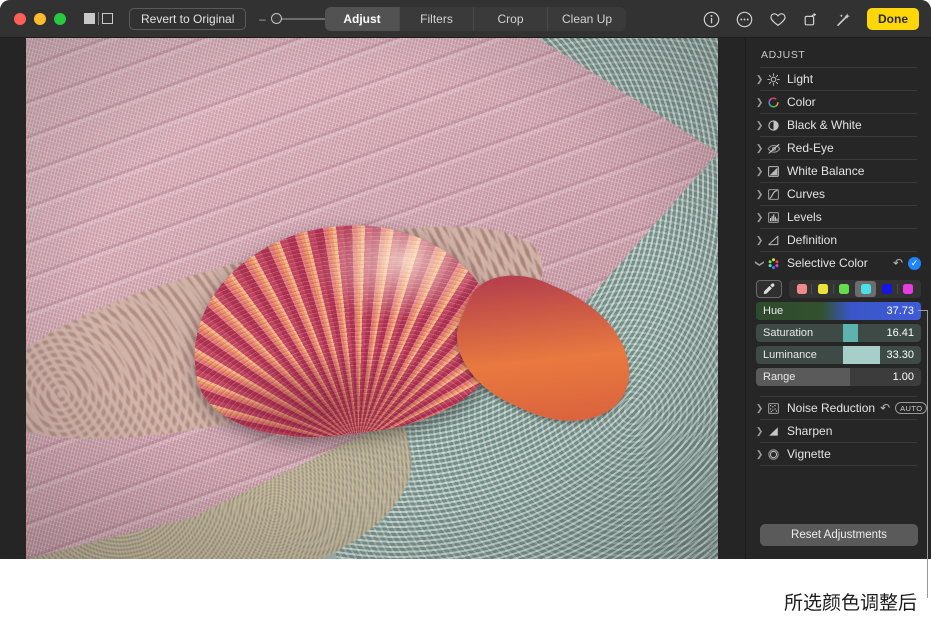  Describe the element at coordinates (20, 18) in the screenshot. I see `close-window-button` at that location.